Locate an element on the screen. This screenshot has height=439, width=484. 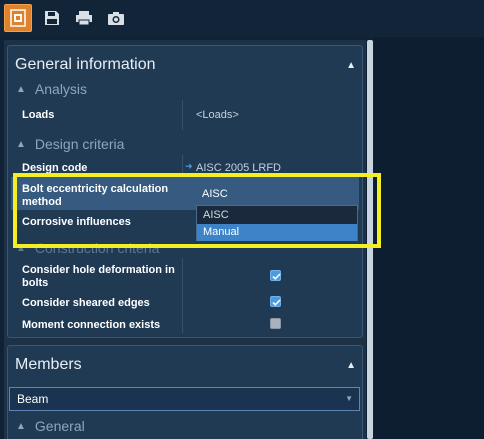
hole-deformation-checkbox is located at coordinates (275, 275).